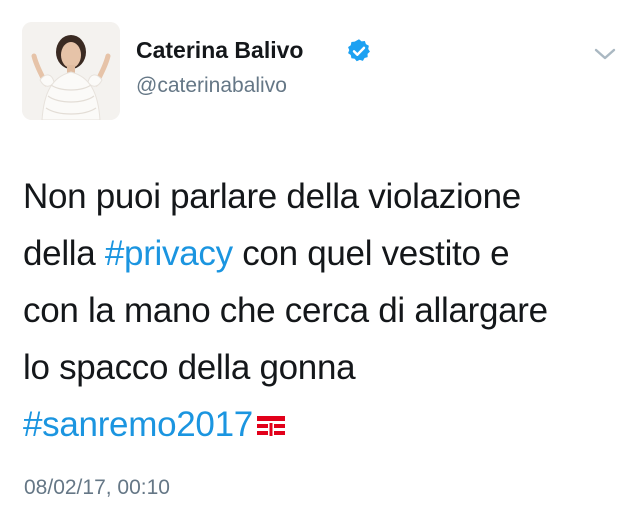 This screenshot has width=640, height=525. I want to click on tweet-text-line: della #privacy con quel vestito e, so click(323, 253).